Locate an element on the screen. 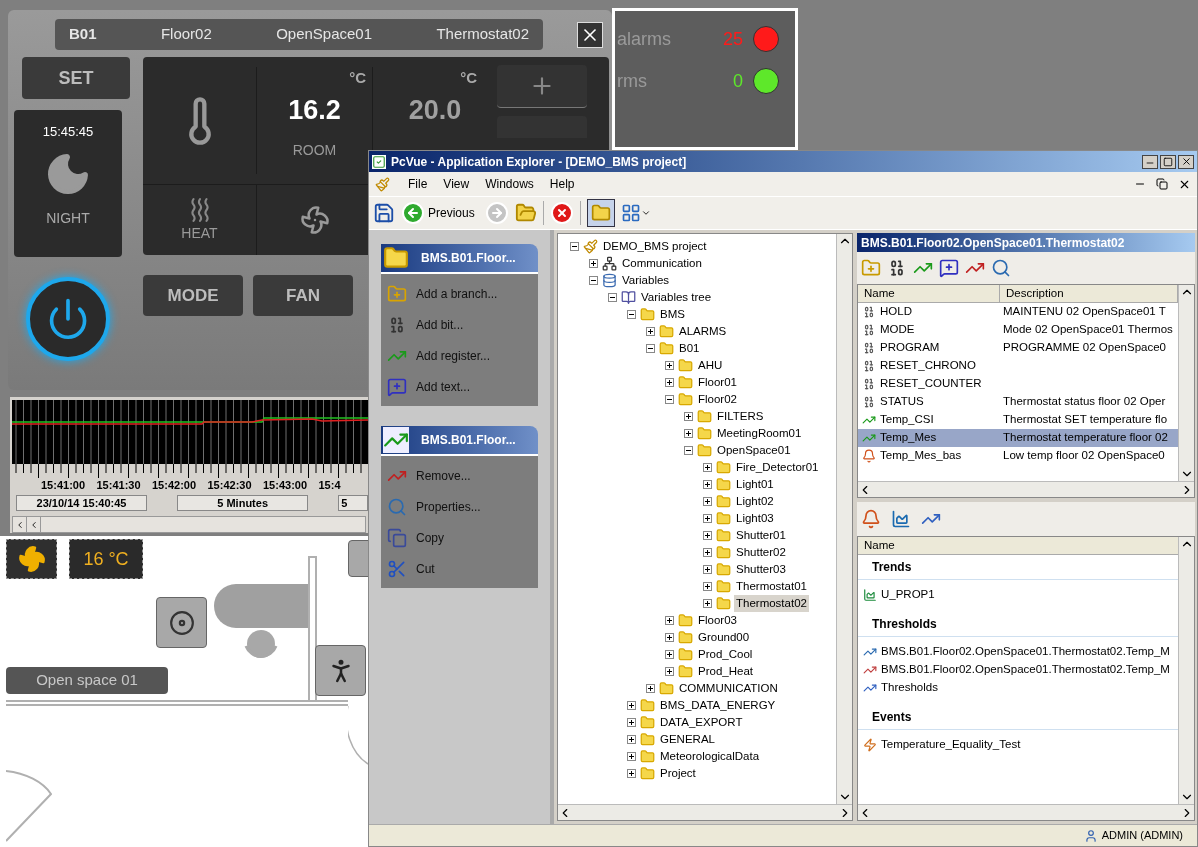  table-row: HOLD MAINTENU 02 OpenSpace01 T is located at coordinates (1018, 312).